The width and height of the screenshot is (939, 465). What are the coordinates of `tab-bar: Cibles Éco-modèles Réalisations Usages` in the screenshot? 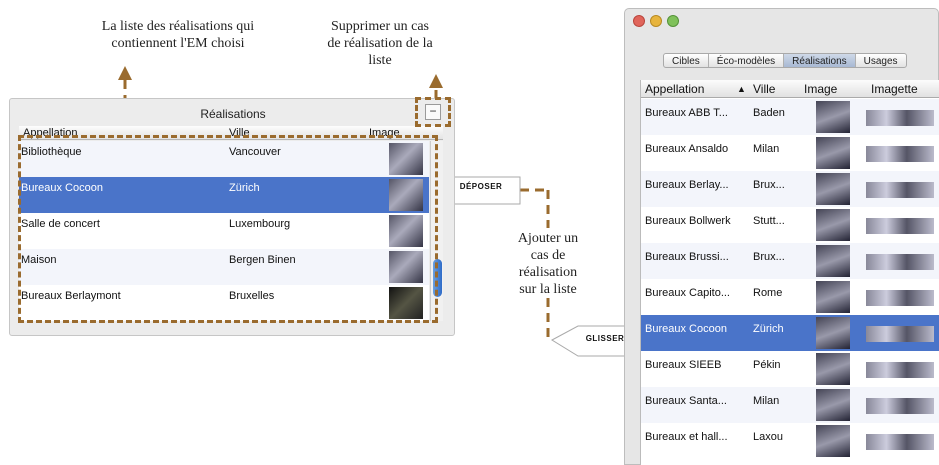 It's located at (785, 60).